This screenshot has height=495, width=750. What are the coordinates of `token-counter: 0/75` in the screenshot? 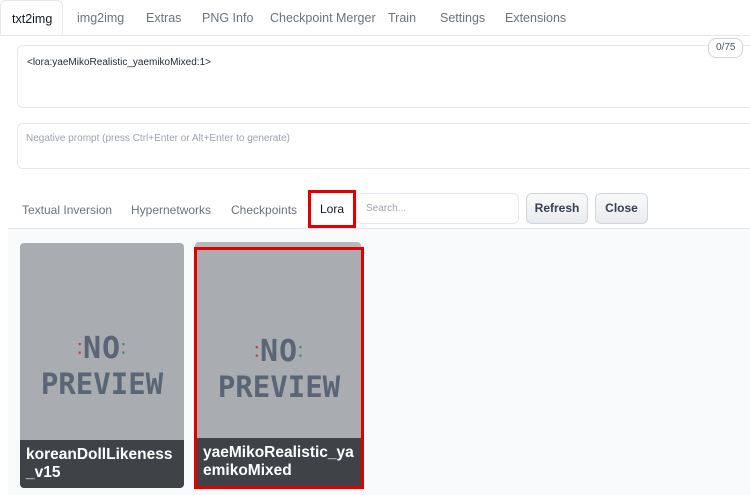 It's located at (726, 48).